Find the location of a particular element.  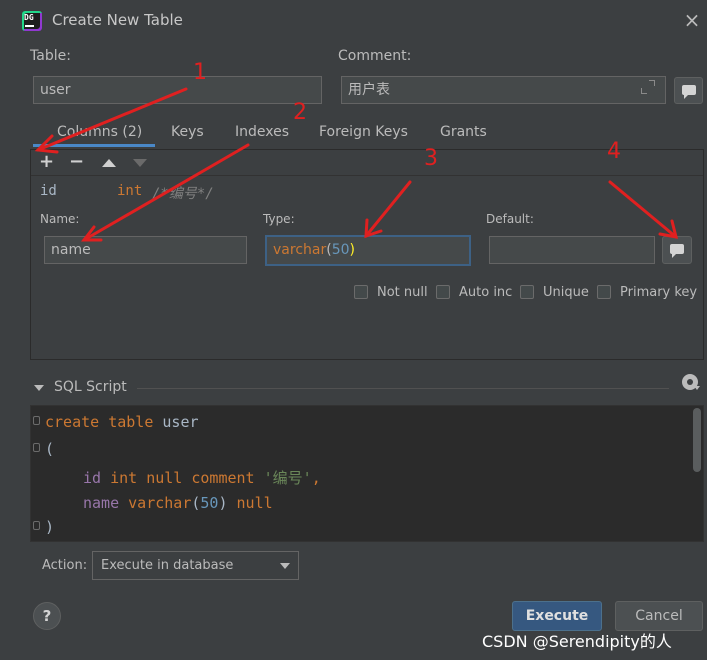

annotation-number-1: 1 is located at coordinates (200, 72).